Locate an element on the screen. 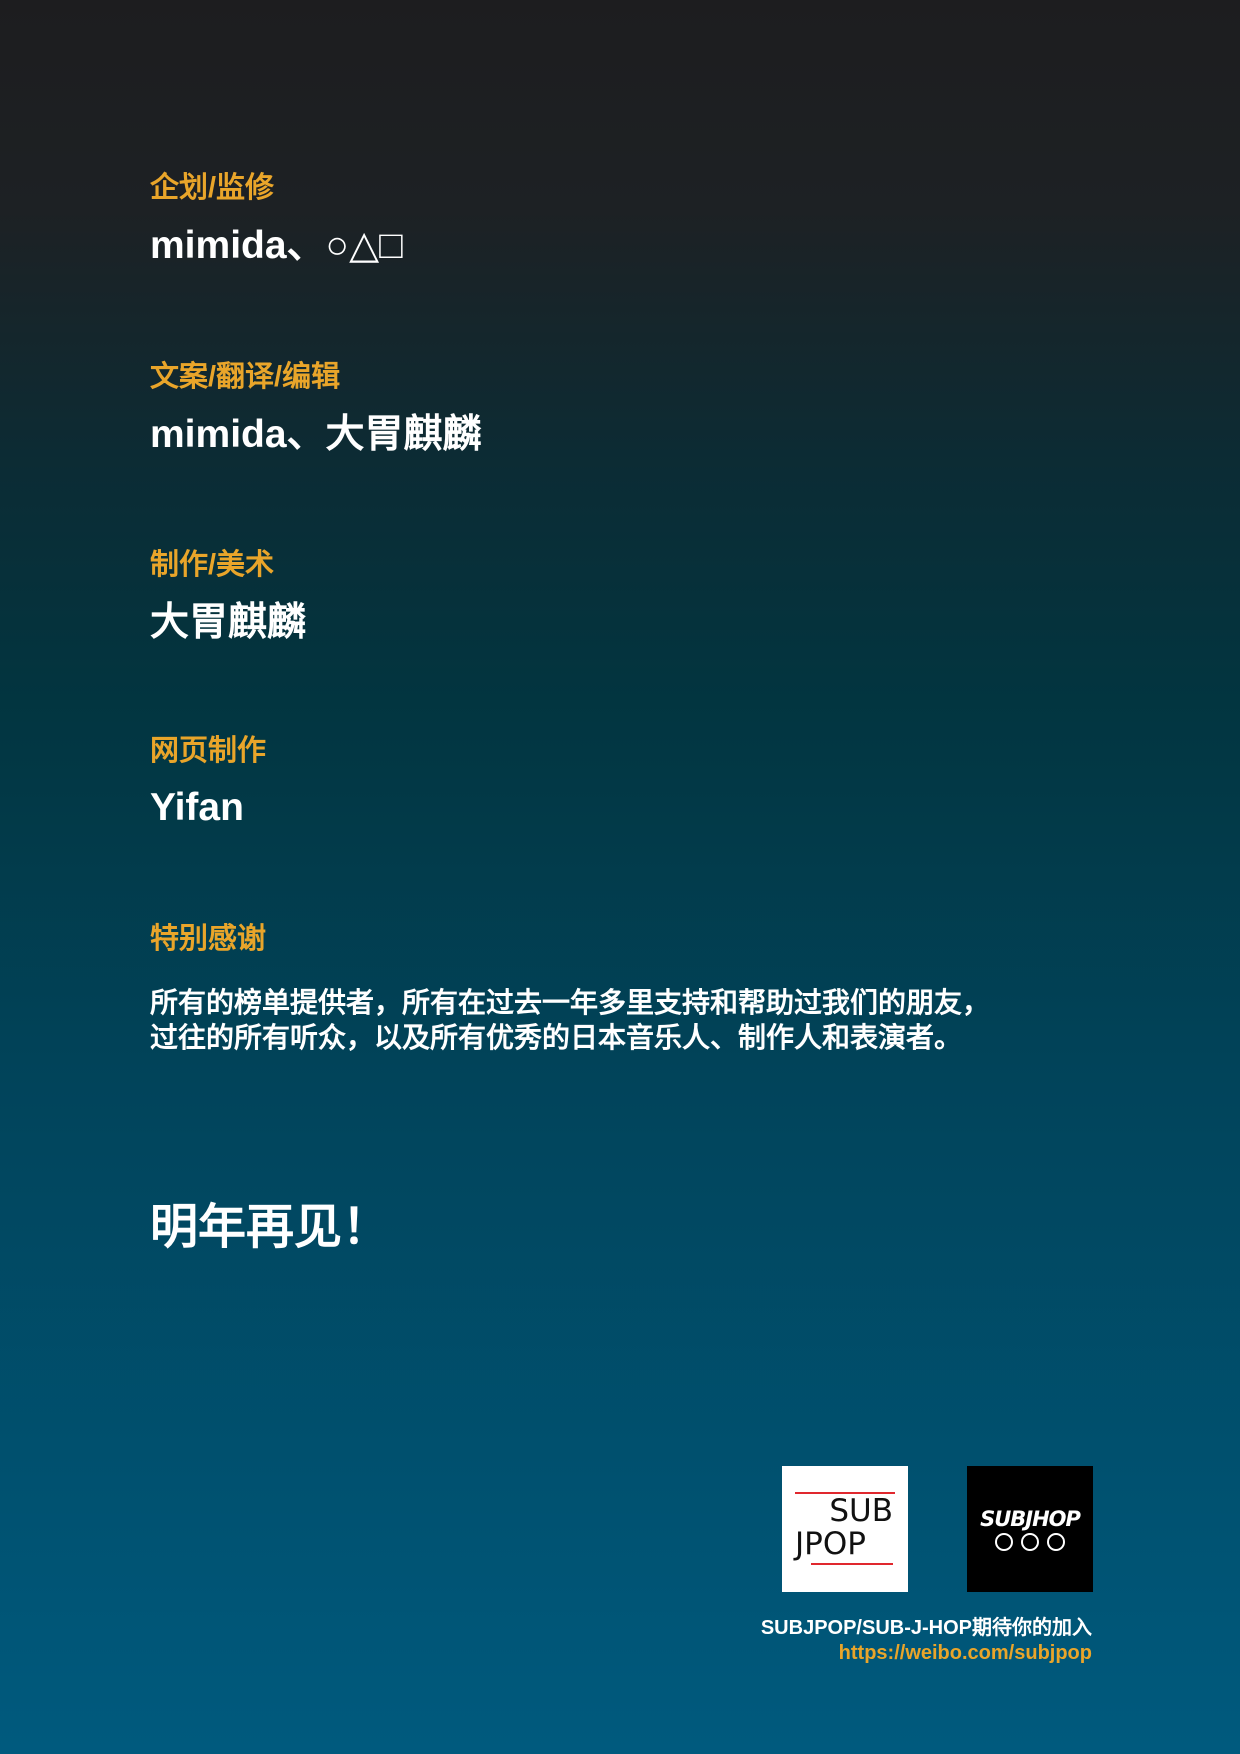  logo-text-jpop: JPOP is located at coordinates (830, 1544).